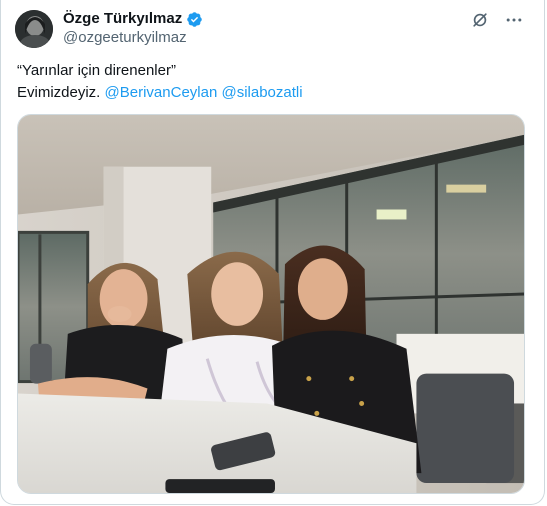 The height and width of the screenshot is (506, 547). Describe the element at coordinates (61, 92) in the screenshot. I see `tweet-second-line-text: Evimizdeyiz.` at that location.